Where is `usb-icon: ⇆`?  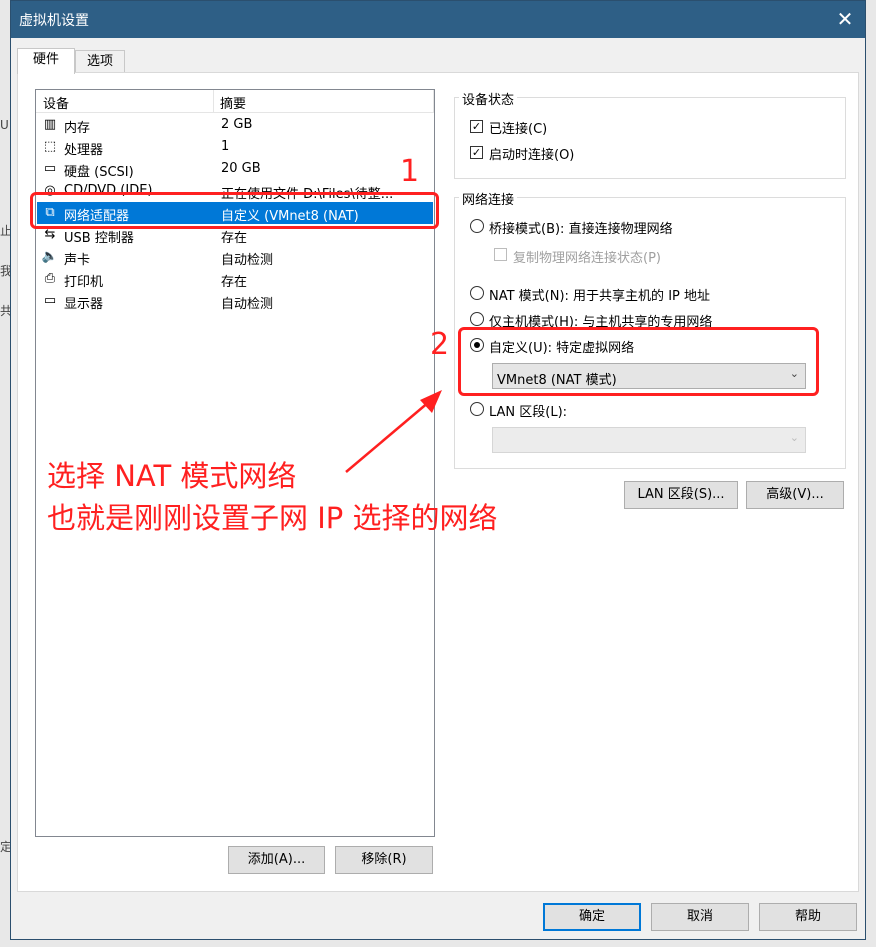
usb-icon: ⇆ is located at coordinates (50, 234).